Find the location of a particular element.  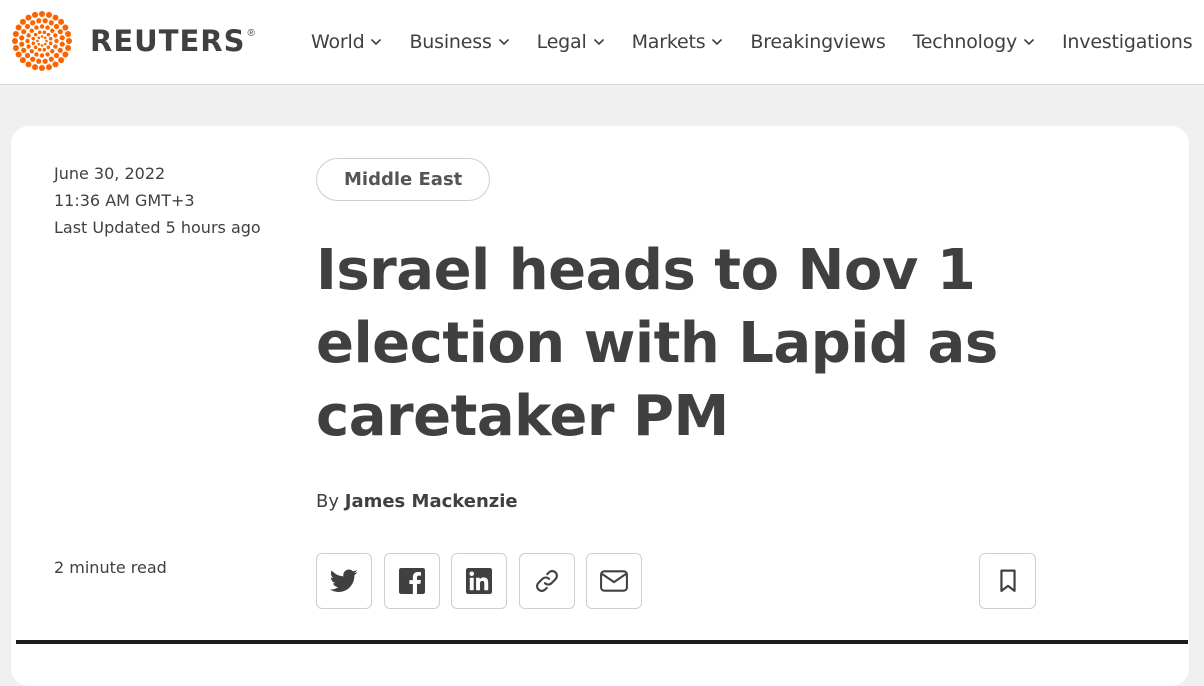

byline: By James Mackenzie is located at coordinates (417, 501).